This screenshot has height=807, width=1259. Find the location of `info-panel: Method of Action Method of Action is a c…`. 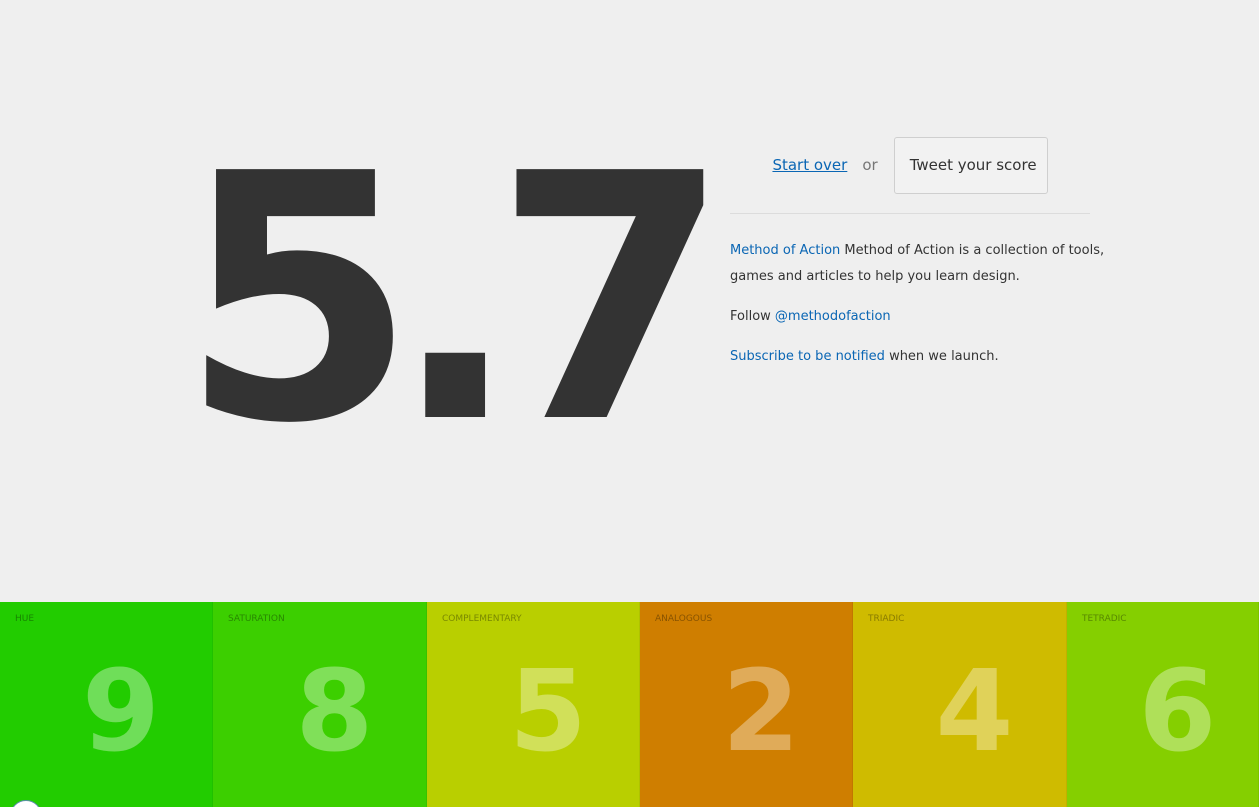

info-panel: Method of Action Method of Action is a c… is located at coordinates (920, 311).